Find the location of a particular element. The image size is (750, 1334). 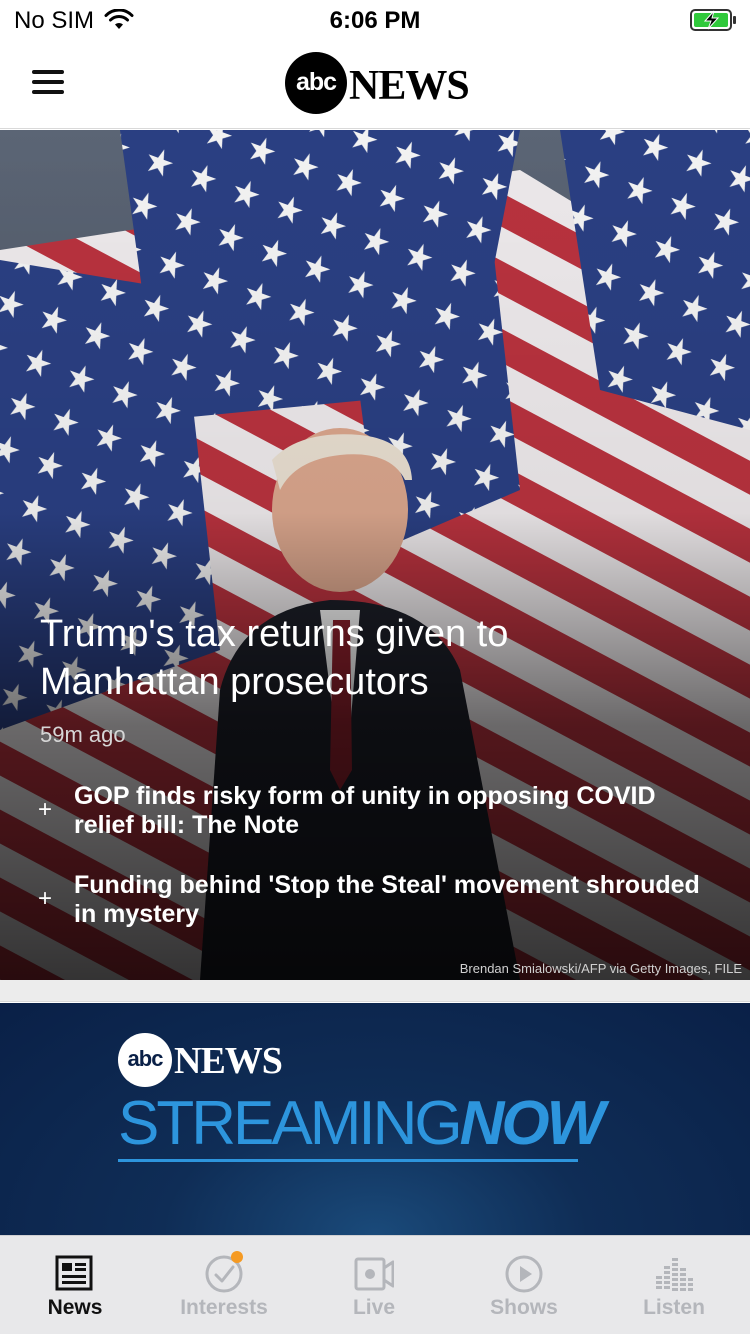

play-circle-icon is located at coordinates (524, 1274).